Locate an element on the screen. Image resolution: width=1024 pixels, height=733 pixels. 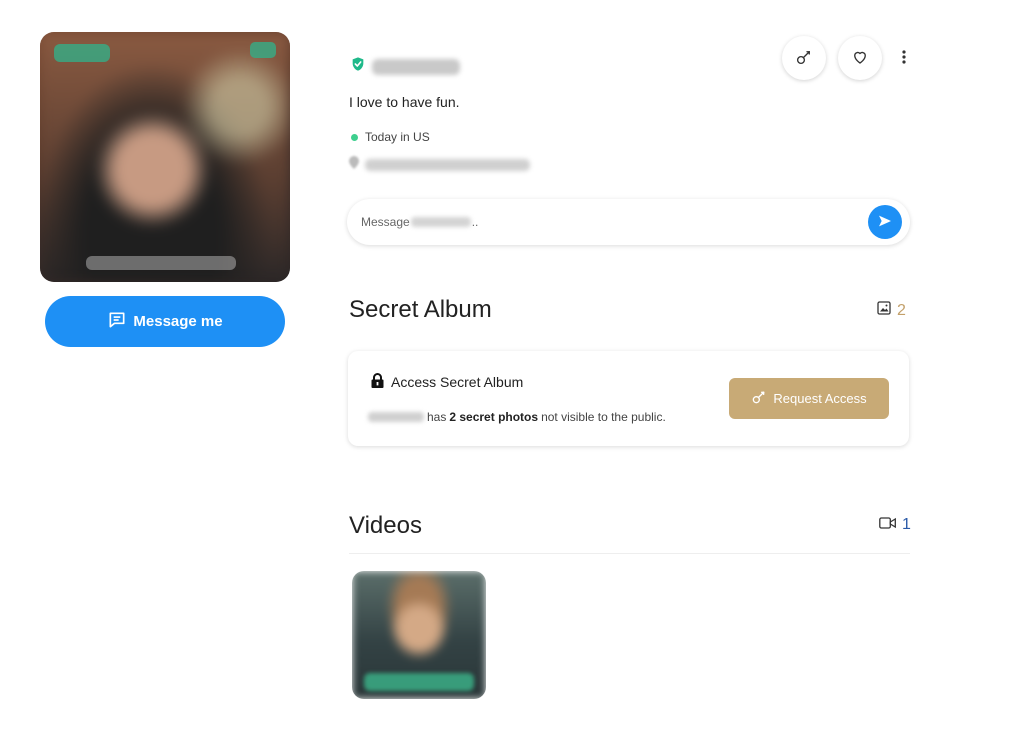
videos-title: Videos is located at coordinates (385, 525).